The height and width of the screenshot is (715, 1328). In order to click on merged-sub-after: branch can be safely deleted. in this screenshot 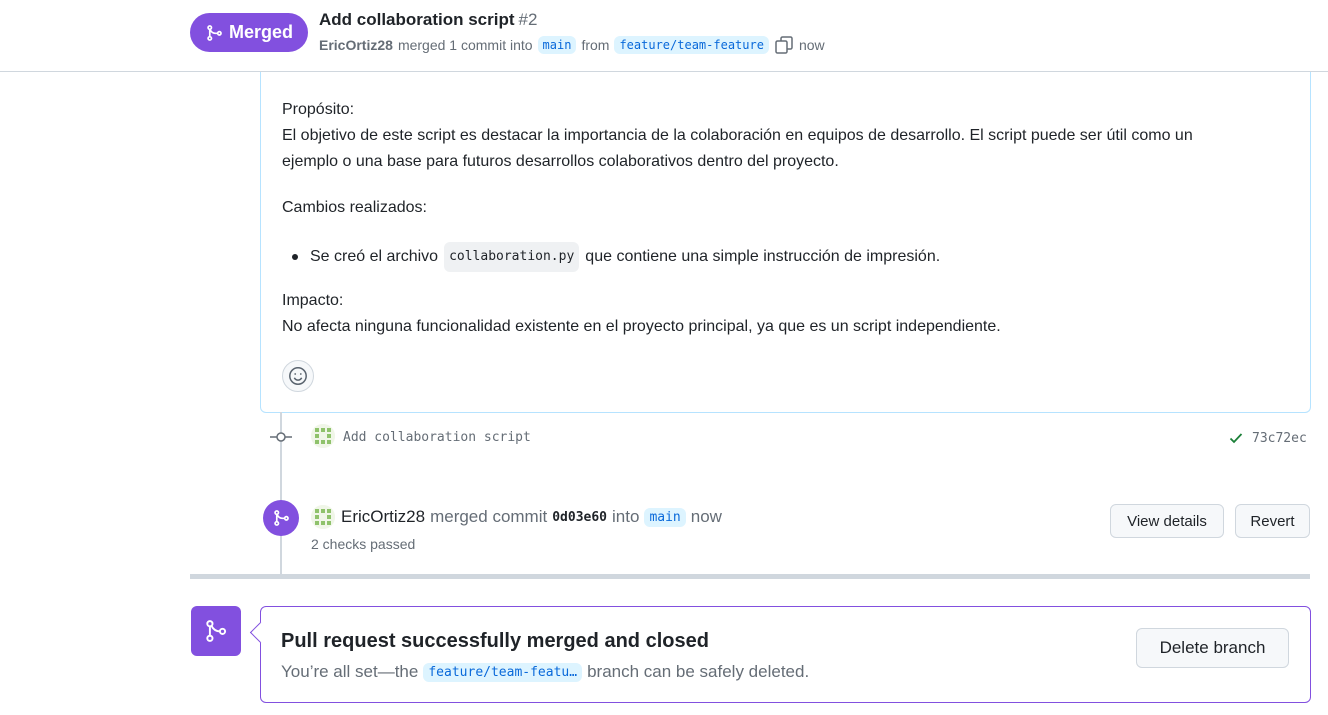, I will do `click(698, 671)`.